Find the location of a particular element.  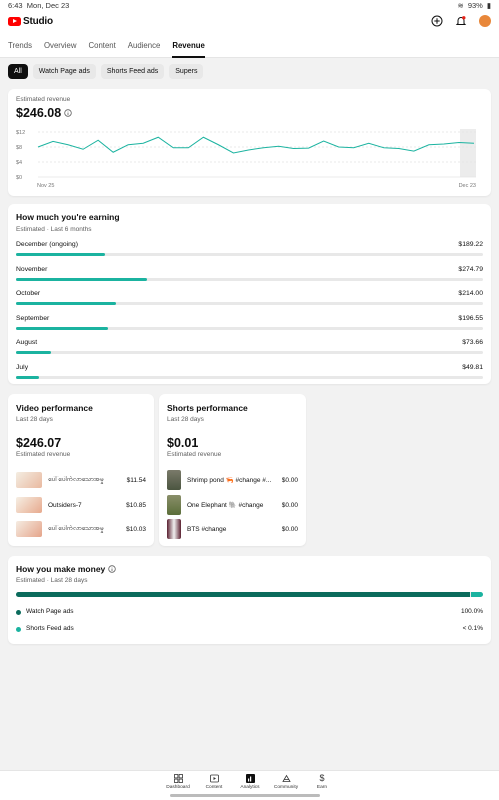

chip-all: All is located at coordinates (18, 71).